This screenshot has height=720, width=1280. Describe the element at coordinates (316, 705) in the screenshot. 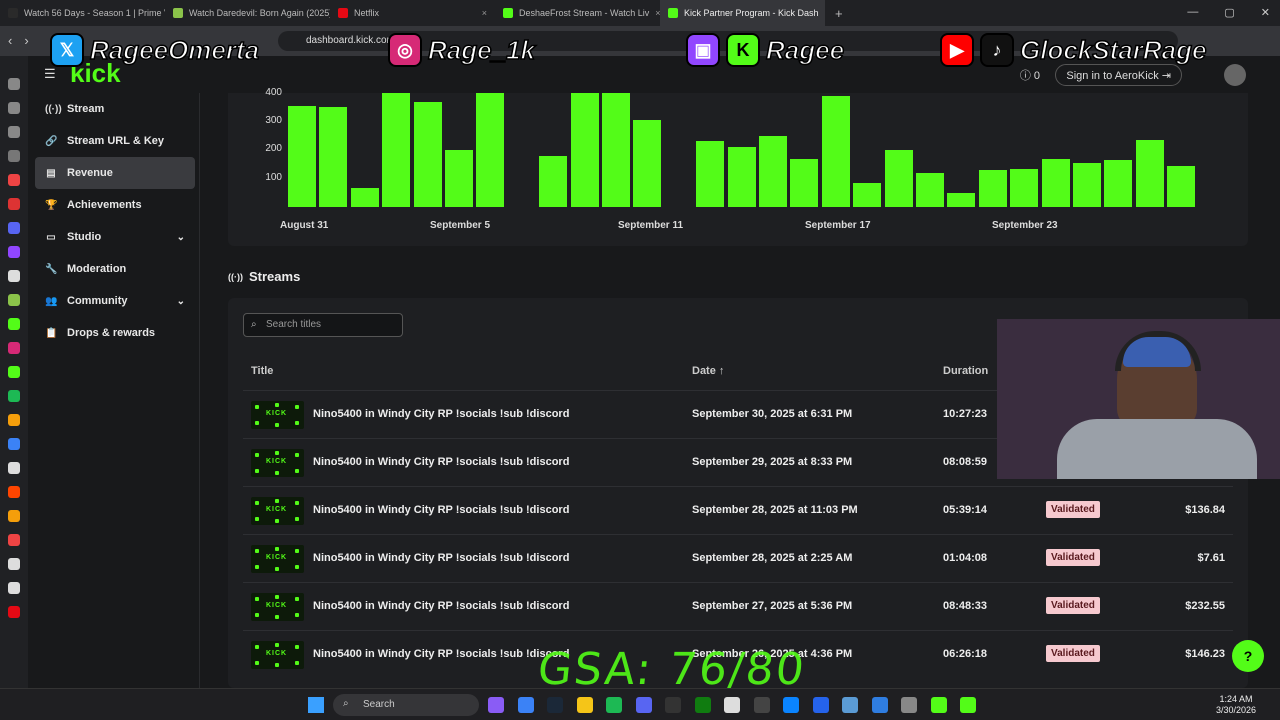

I see `start-button` at that location.